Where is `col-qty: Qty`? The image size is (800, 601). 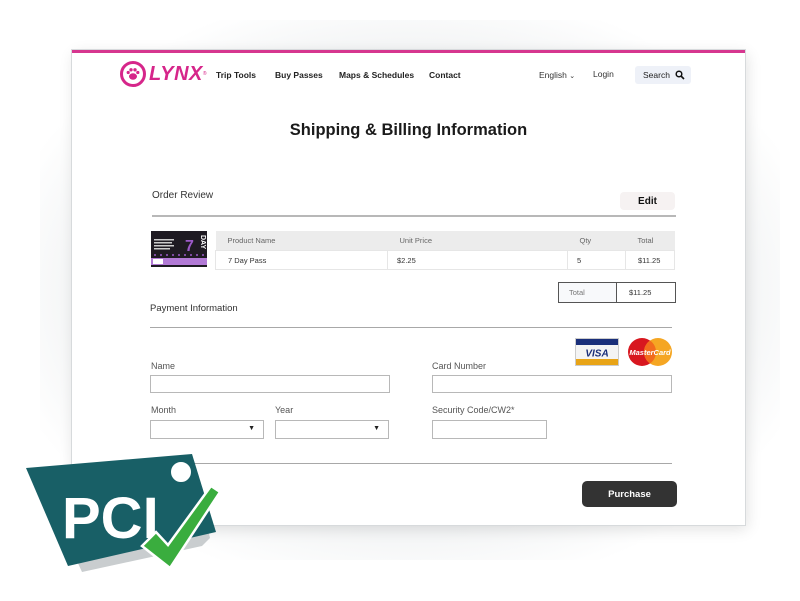 col-qty: Qty is located at coordinates (596, 241).